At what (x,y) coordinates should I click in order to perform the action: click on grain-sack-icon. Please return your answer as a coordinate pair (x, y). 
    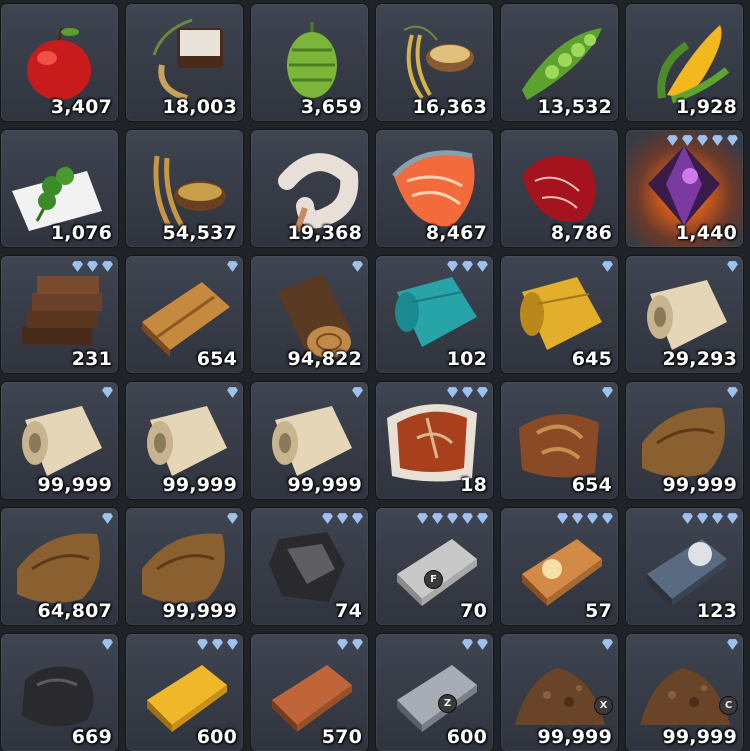
    Looking at the image, I should click on (187, 59).